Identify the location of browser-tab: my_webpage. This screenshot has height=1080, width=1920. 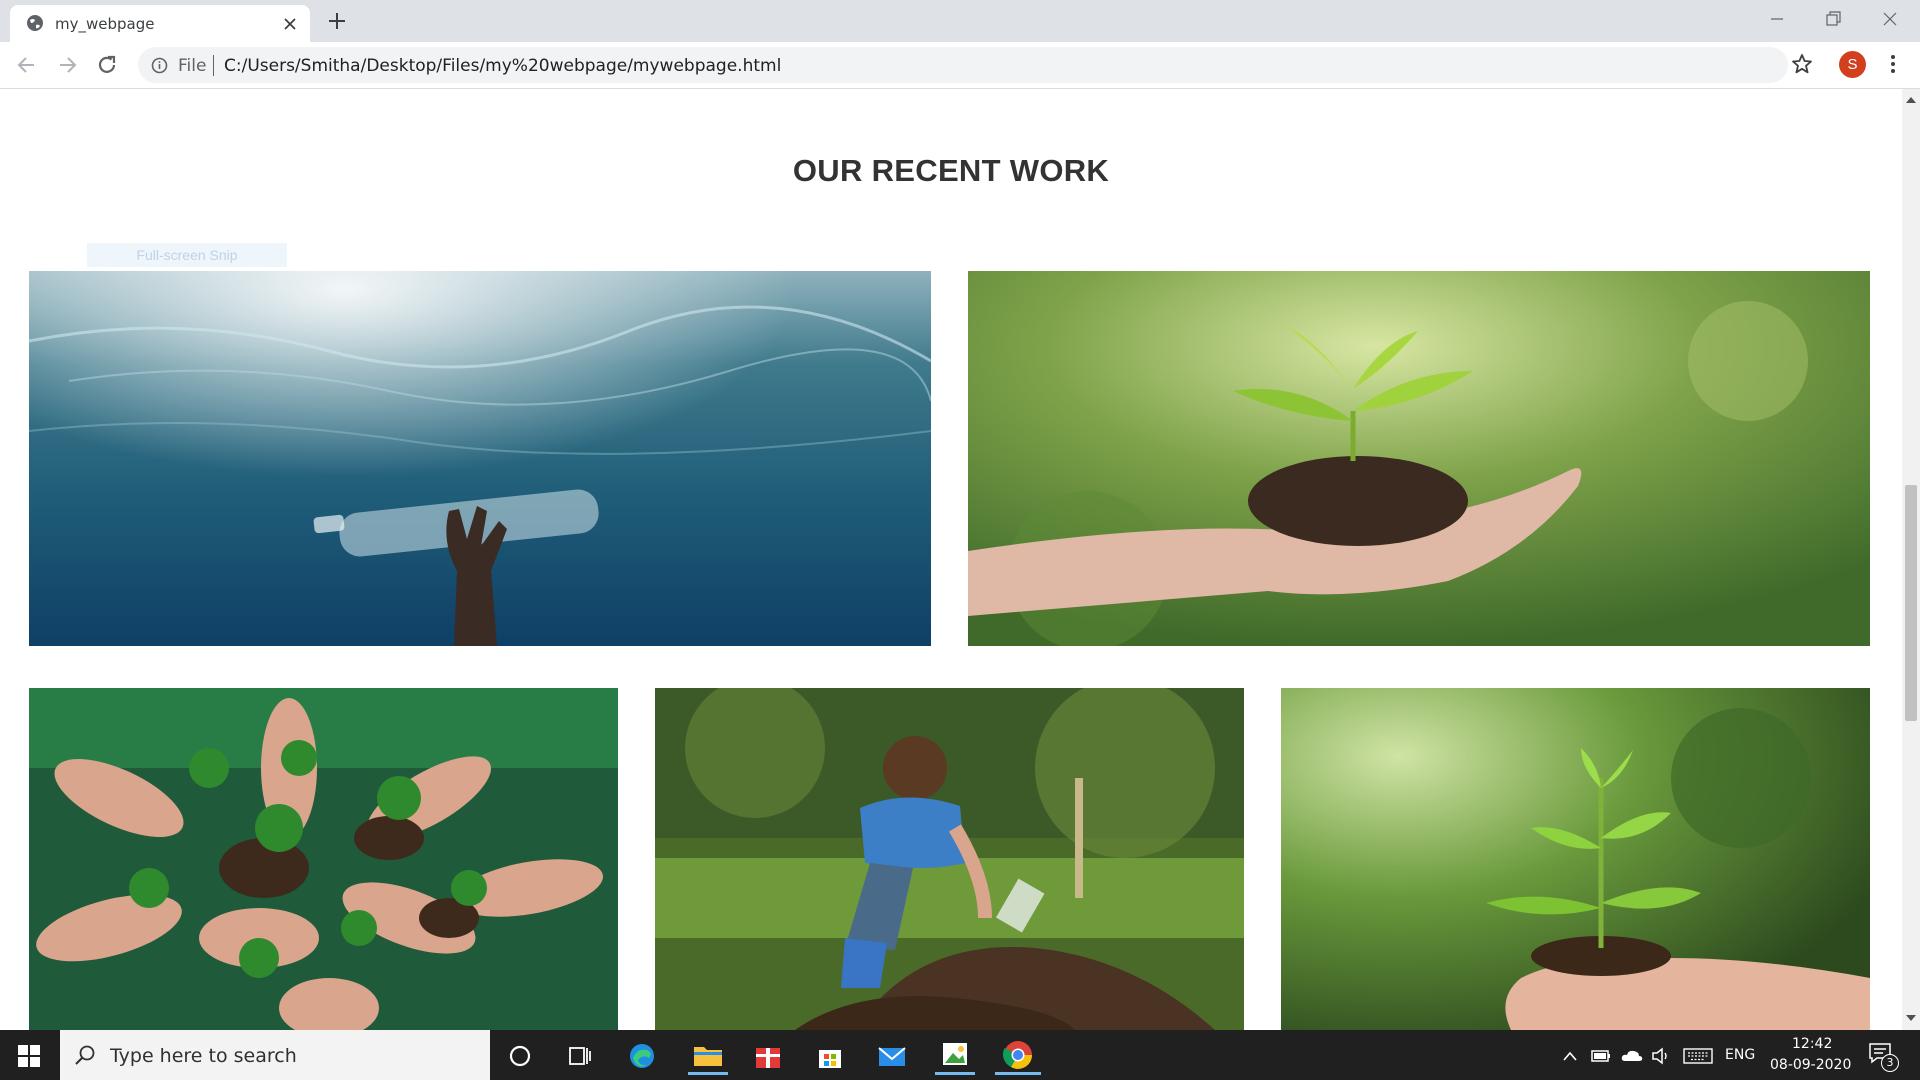
(160, 23).